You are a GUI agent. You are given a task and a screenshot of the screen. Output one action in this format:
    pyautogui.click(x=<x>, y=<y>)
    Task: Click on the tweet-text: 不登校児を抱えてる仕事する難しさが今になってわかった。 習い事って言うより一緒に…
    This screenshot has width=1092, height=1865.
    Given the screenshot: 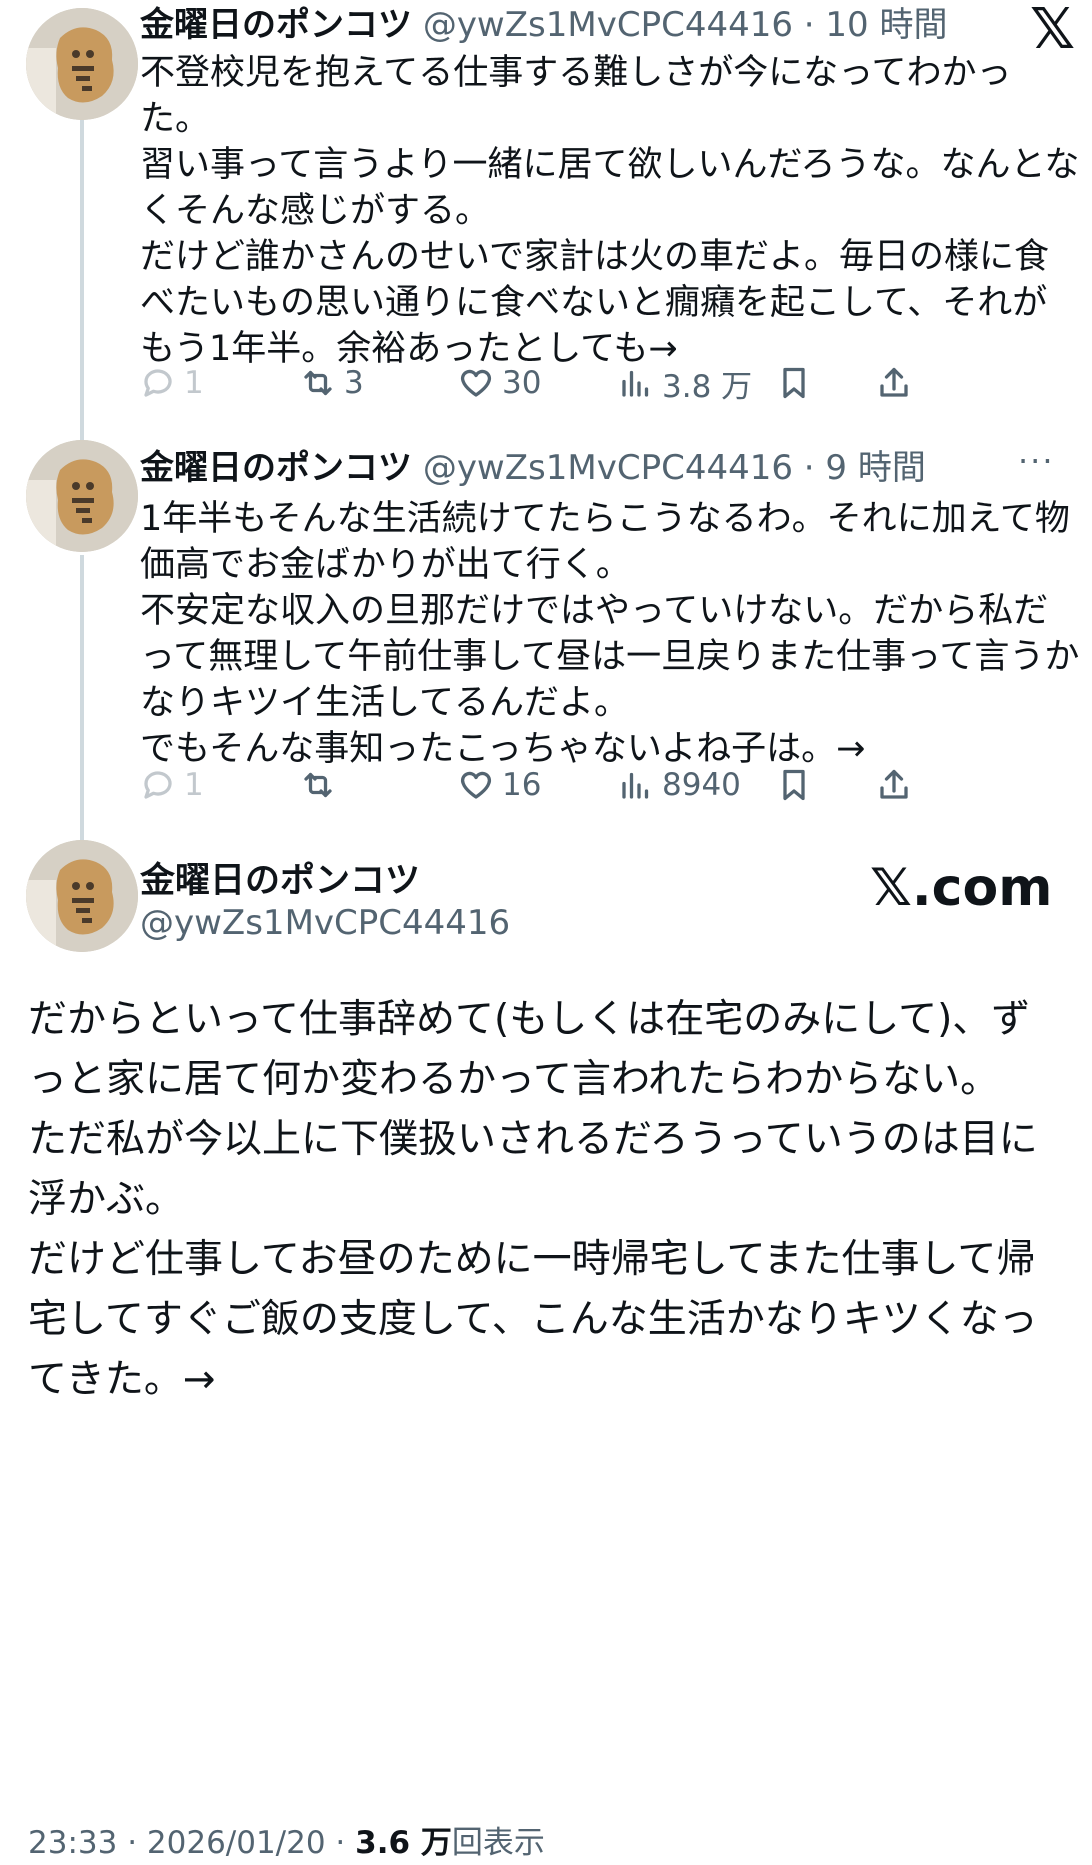 What is the action you would take?
    pyautogui.click(x=610, y=211)
    